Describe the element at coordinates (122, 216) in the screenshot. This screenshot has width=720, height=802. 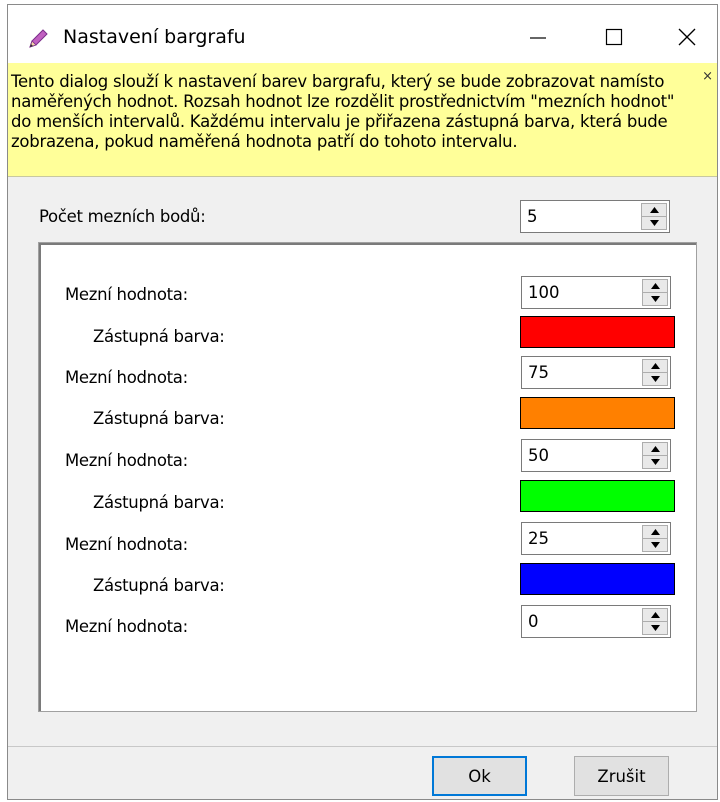
I see `count-label: Počet mezních bodů:` at that location.